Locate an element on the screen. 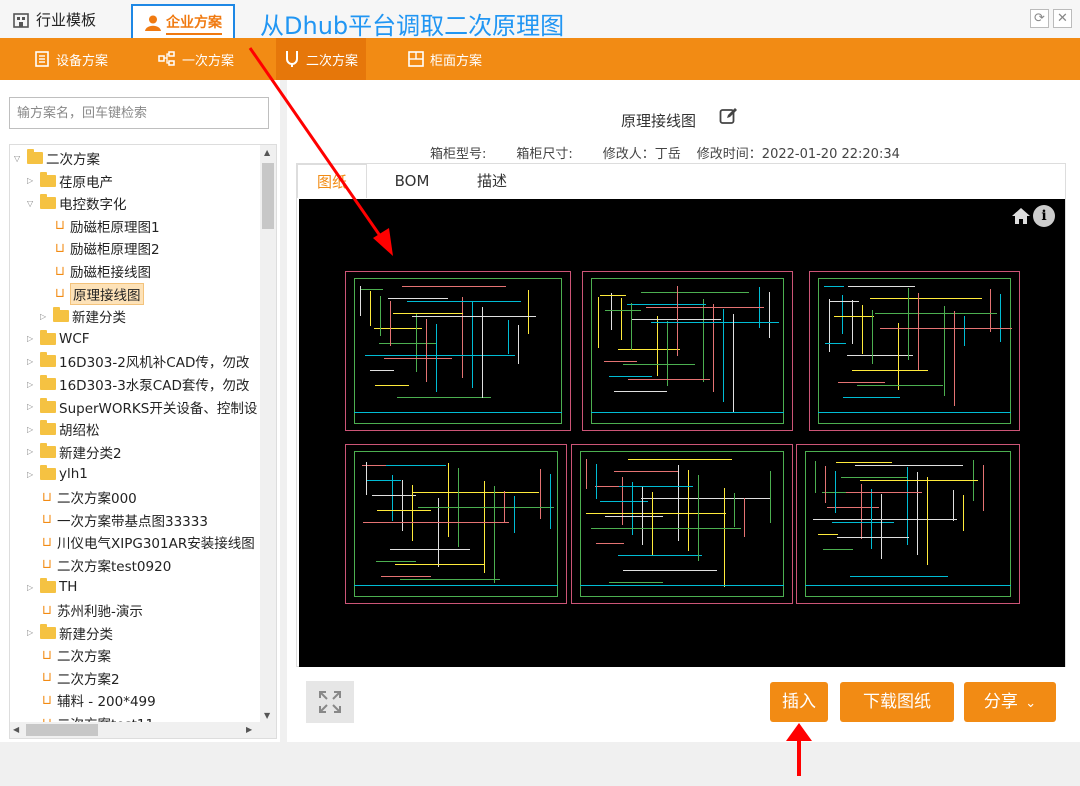  scroll-down-arrow: ▼ is located at coordinates (267, 715).